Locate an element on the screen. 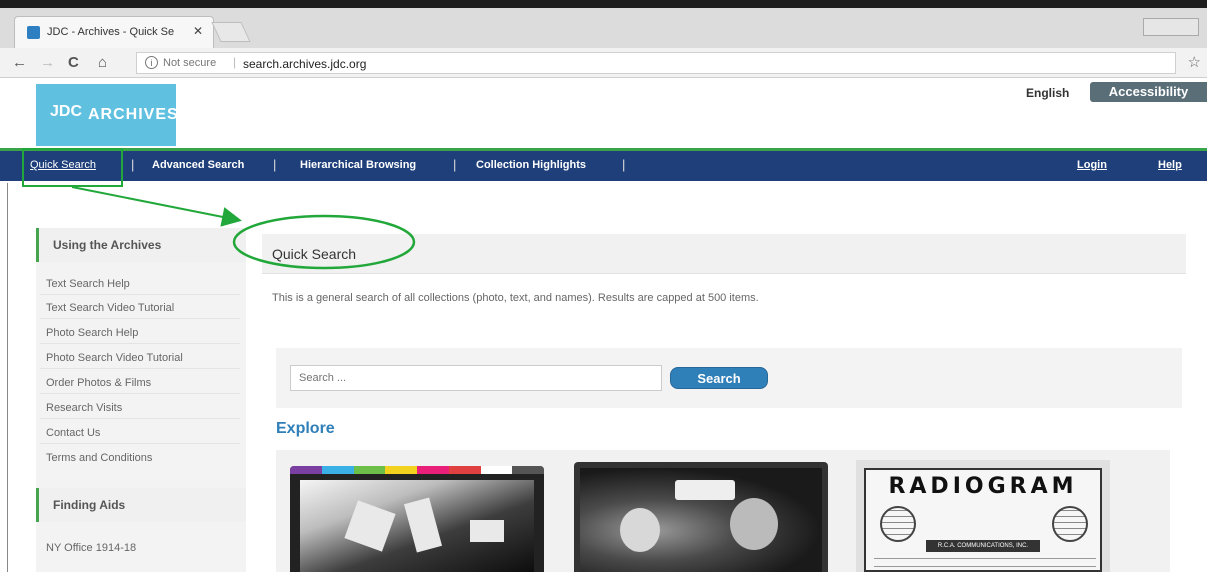 The width and height of the screenshot is (1207, 572). back-icon: ← is located at coordinates (19, 62).